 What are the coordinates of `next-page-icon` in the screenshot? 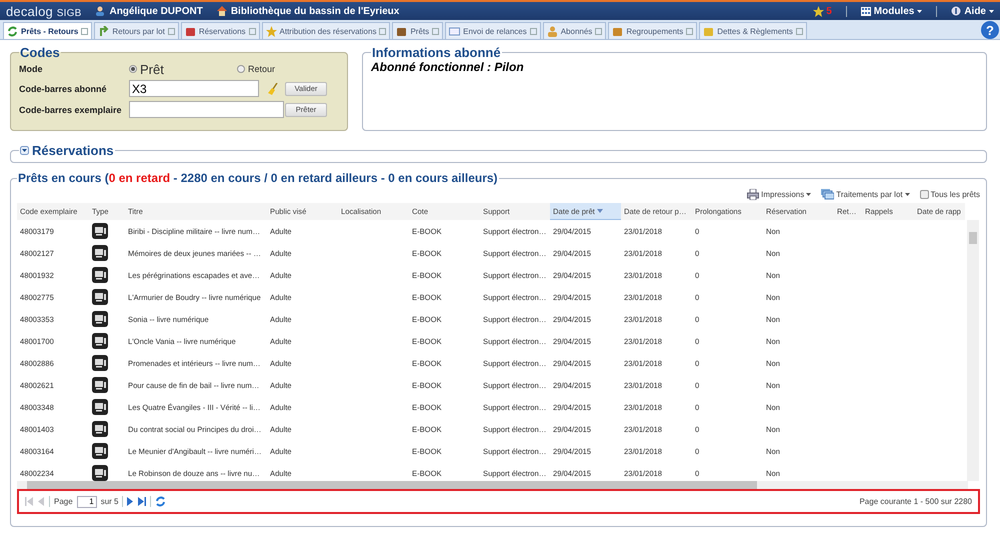 It's located at (130, 501).